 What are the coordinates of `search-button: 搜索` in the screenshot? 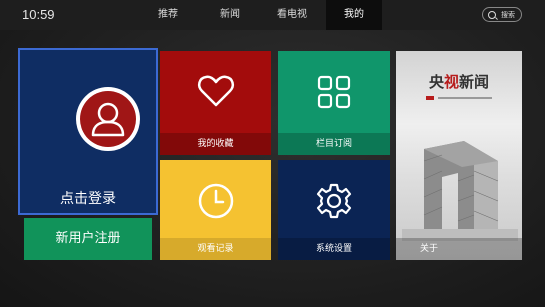 It's located at (502, 14).